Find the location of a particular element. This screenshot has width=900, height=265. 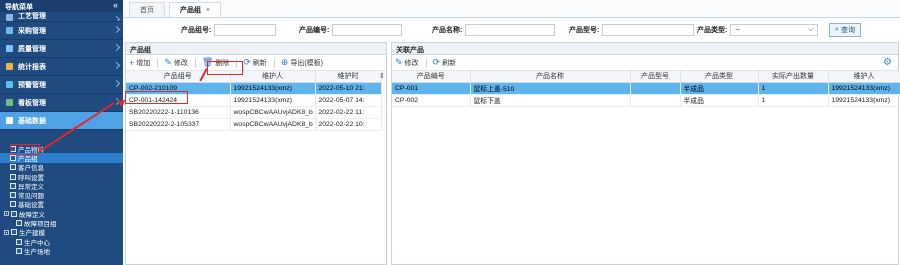

export-button: ⊕ 导出(模板) is located at coordinates (302, 62).